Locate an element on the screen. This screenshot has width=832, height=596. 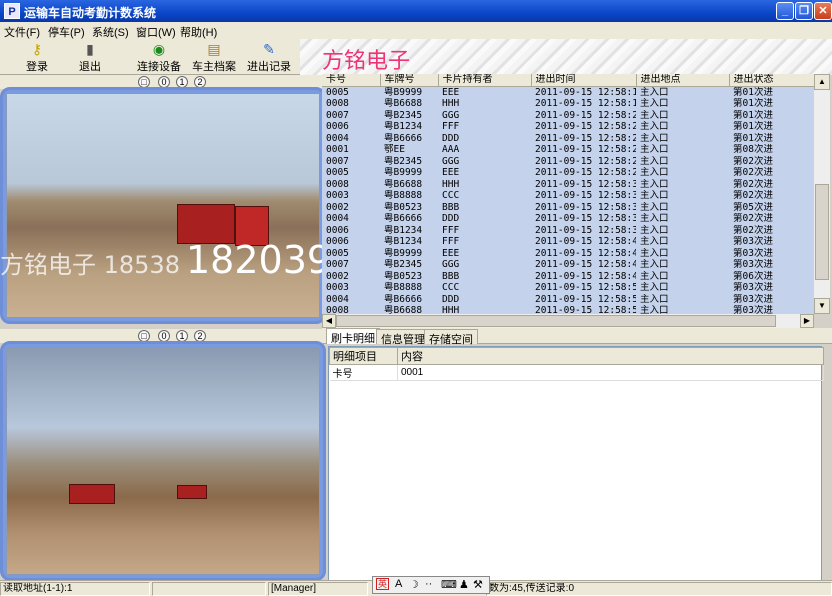
table-row: 0005 粤B9999 EEE 2011-09-15 12:58:29 主入口 第02次进 is located at coordinates (568, 173).